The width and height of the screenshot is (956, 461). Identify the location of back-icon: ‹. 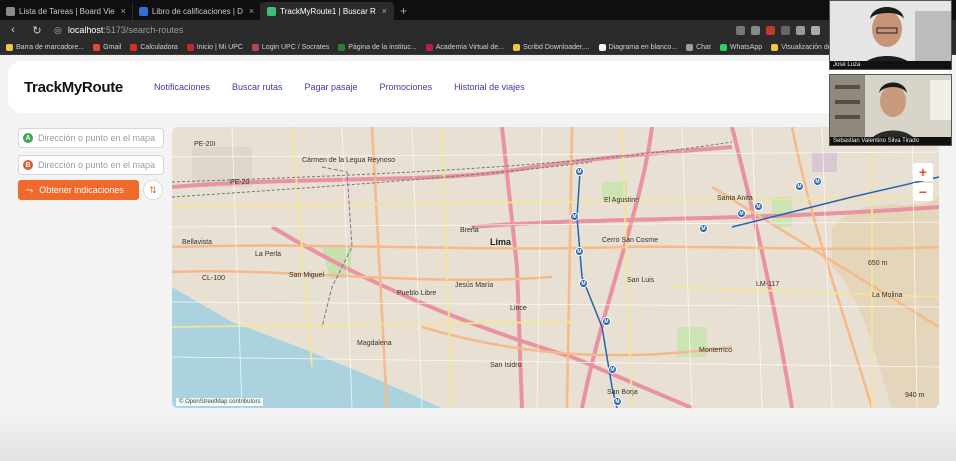
(13, 30).